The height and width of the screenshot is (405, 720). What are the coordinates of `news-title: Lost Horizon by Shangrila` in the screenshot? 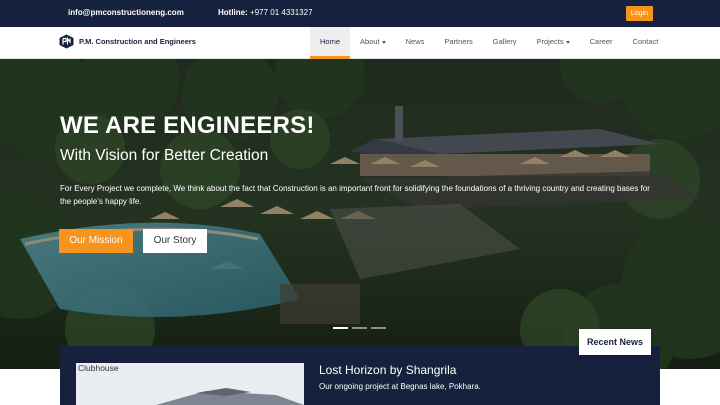 It's located at (387, 370).